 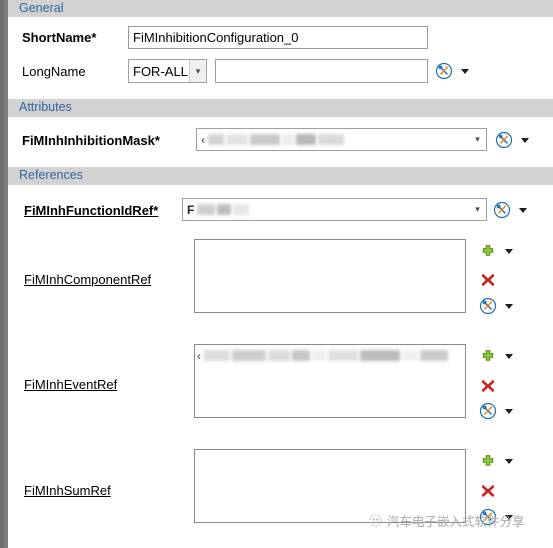 I want to click on longname-input, so click(x=321, y=71).